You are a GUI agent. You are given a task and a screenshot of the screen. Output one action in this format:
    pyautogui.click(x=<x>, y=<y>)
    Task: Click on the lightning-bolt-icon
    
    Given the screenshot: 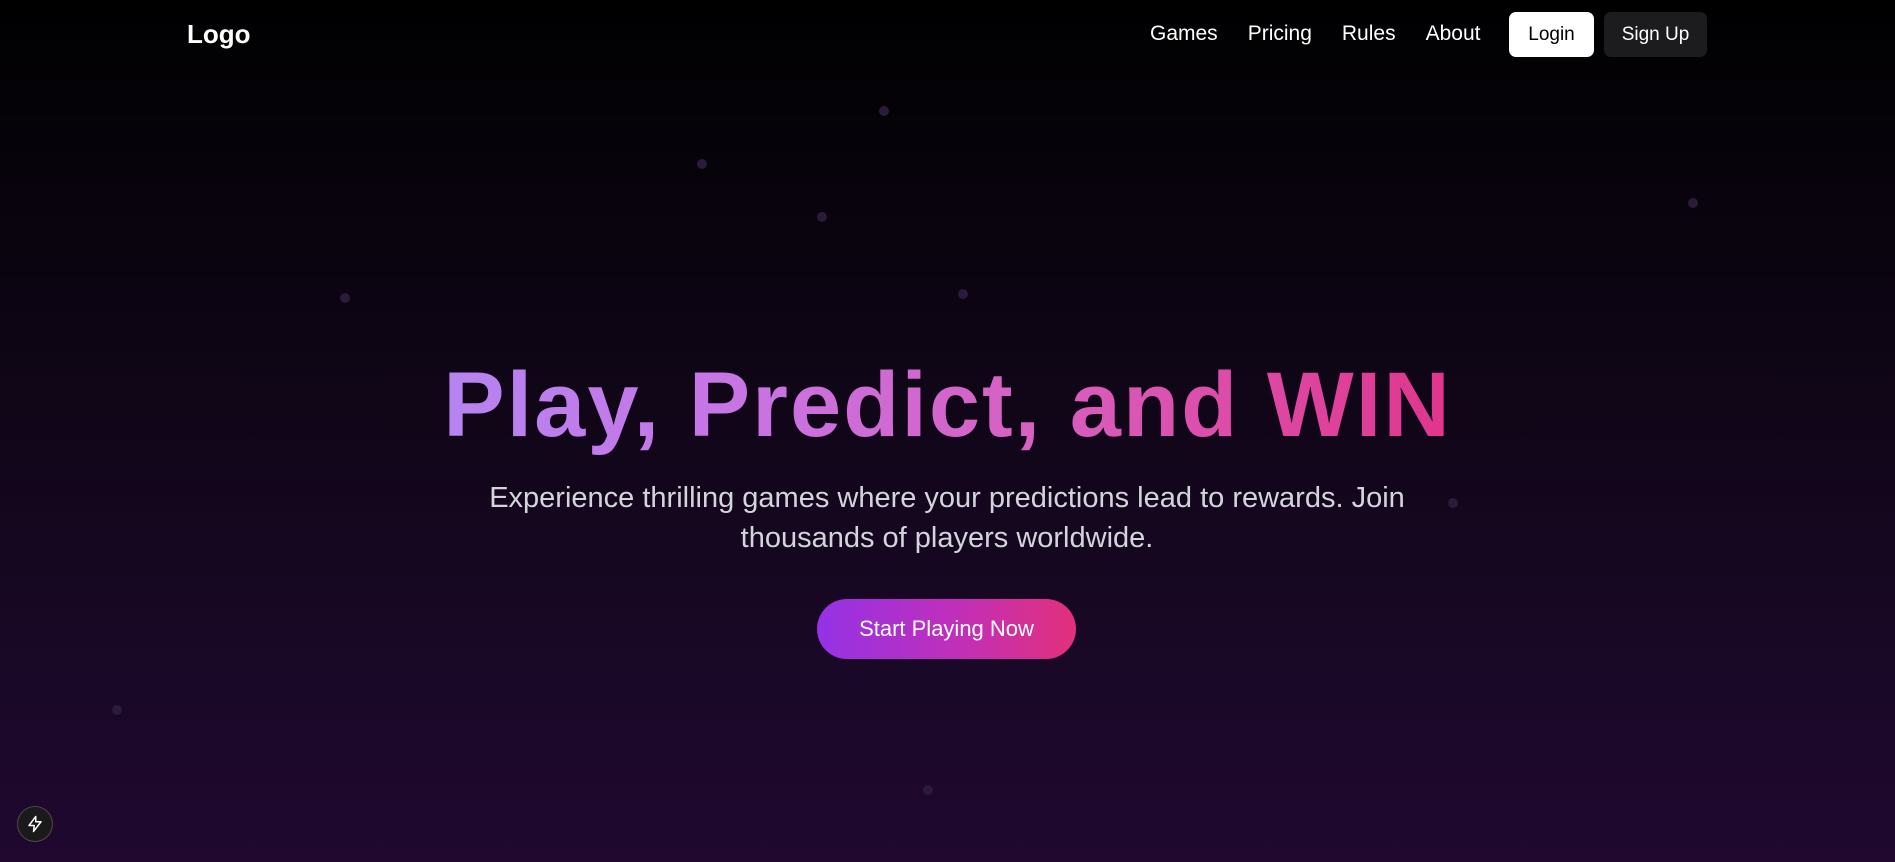 What is the action you would take?
    pyautogui.click(x=35, y=824)
    